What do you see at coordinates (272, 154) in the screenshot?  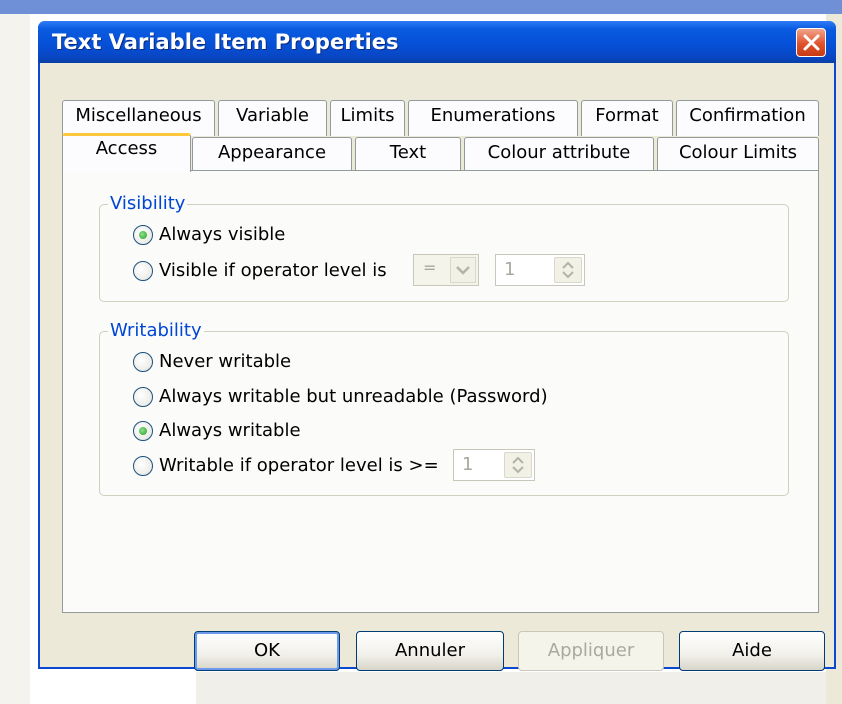 I see `tab-appearance: Appearance` at bounding box center [272, 154].